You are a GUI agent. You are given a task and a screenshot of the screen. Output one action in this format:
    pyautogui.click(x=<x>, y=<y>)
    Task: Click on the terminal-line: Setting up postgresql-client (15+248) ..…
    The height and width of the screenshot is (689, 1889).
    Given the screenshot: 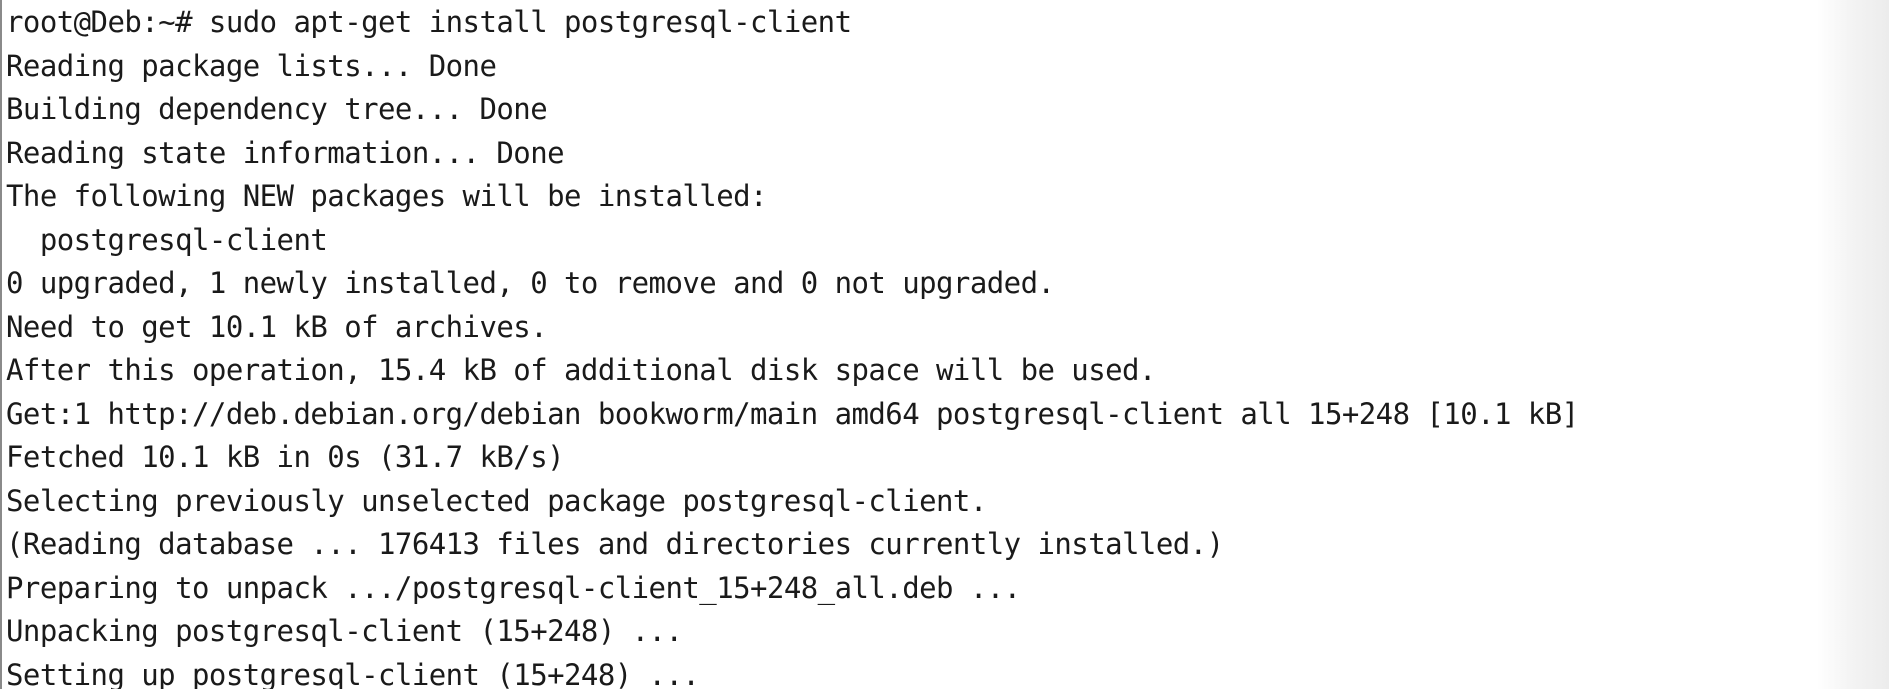 What is the action you would take?
    pyautogui.click(x=353, y=673)
    